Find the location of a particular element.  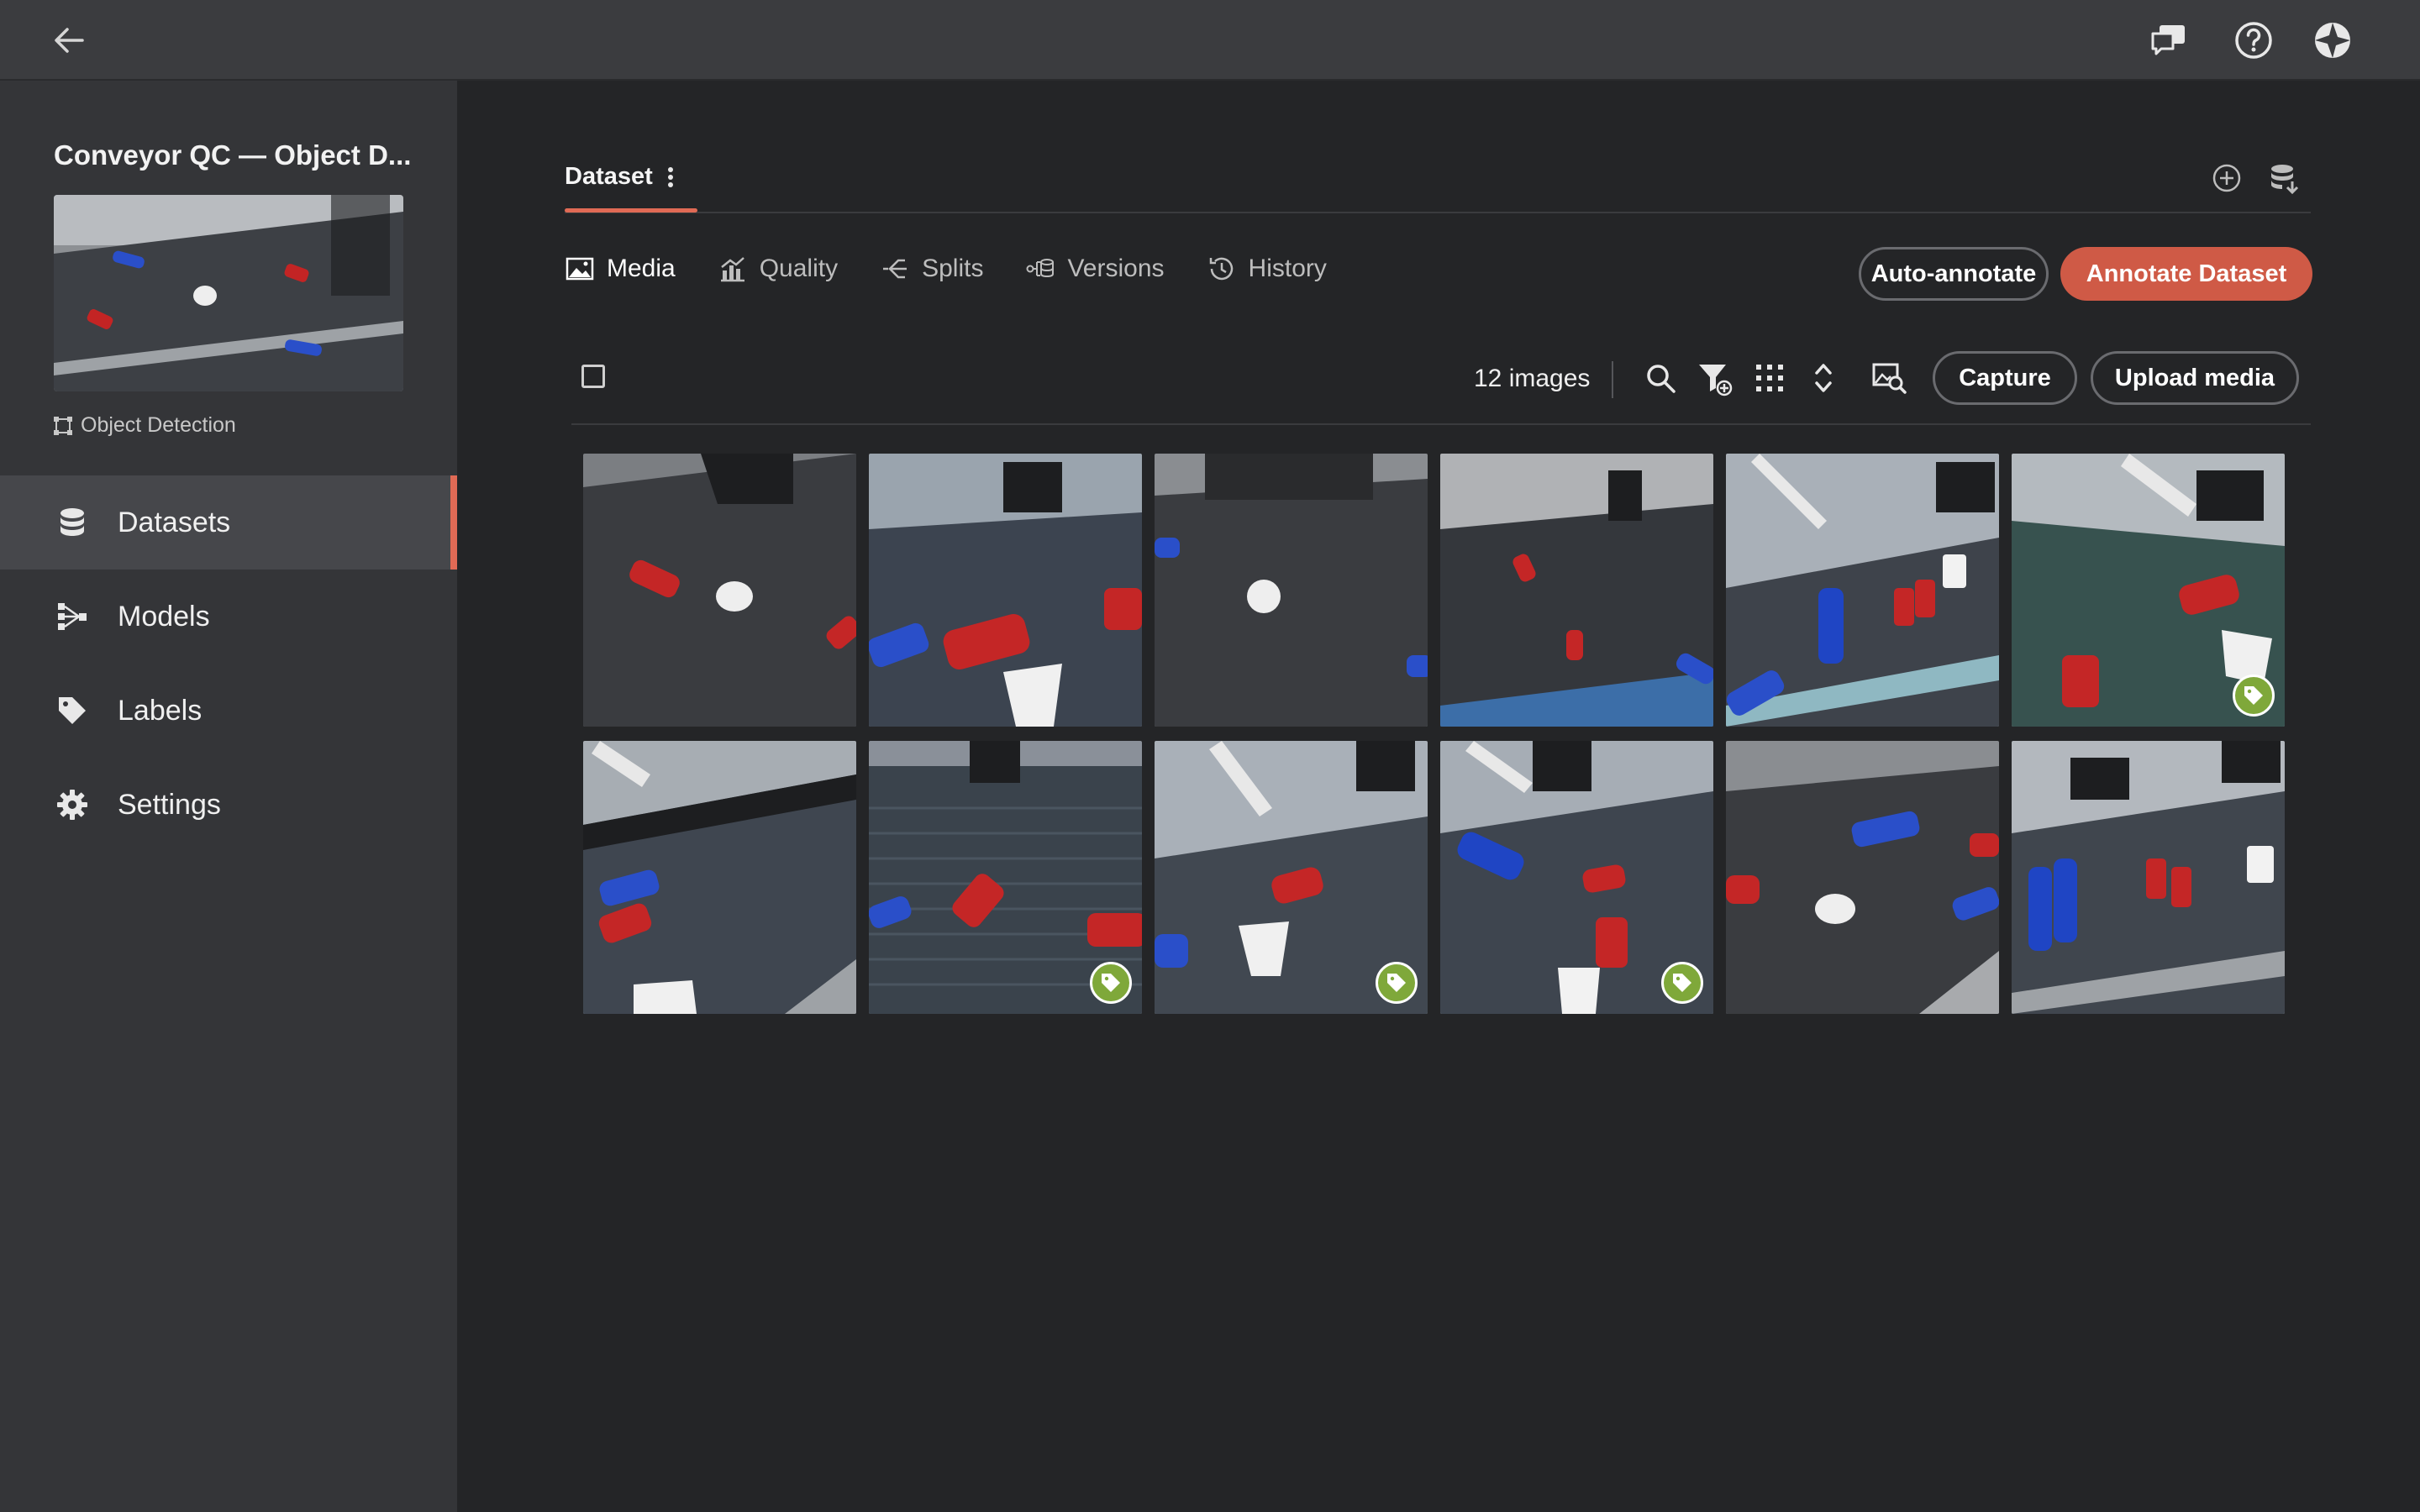

tab-splits-label: Splits is located at coordinates (953, 268).